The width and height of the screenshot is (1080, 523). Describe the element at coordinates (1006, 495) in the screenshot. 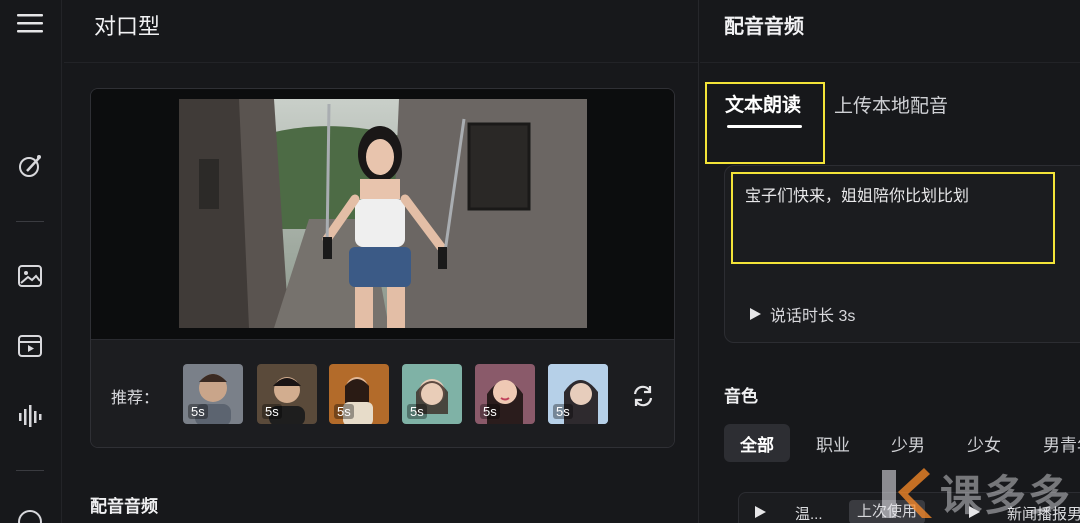

I see `svg-text: 课多多` at that location.